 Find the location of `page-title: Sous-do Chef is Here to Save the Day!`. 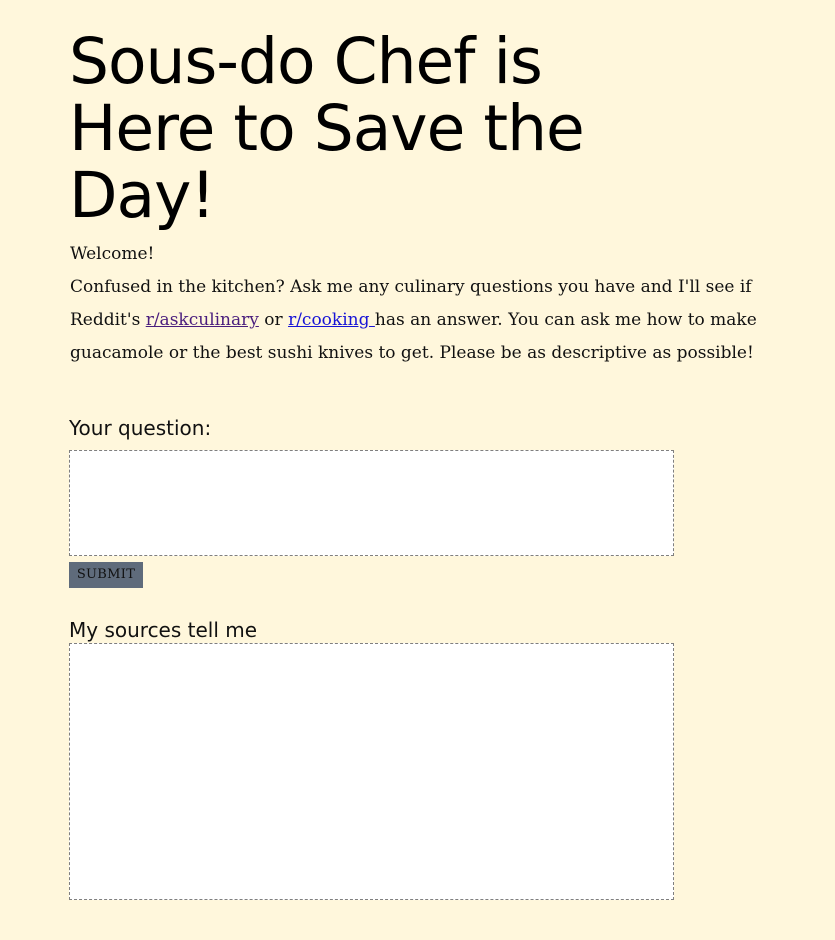

page-title: Sous-do Chef is Here to Save the Day! is located at coordinates (327, 128).